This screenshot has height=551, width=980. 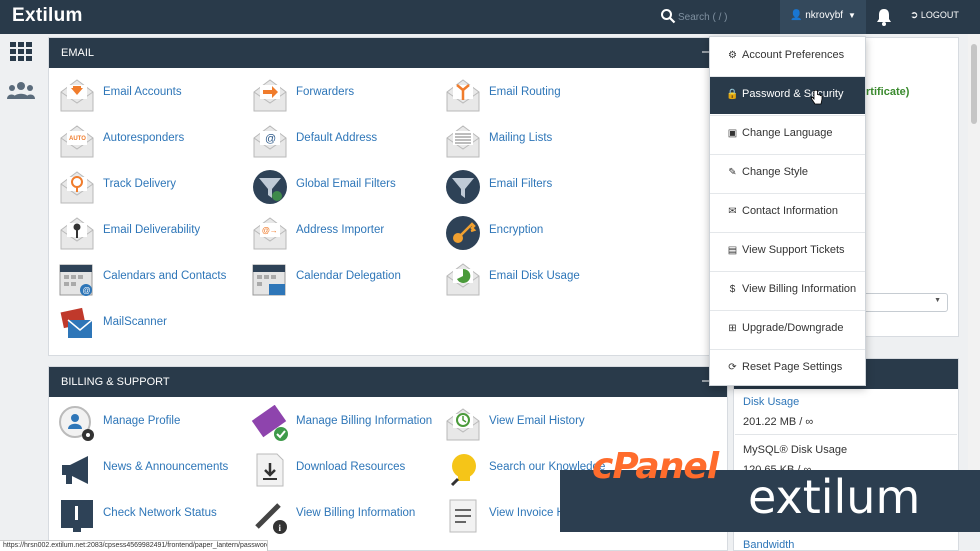 I want to click on autoresponders-icon: AUTO, so click(x=77, y=141).